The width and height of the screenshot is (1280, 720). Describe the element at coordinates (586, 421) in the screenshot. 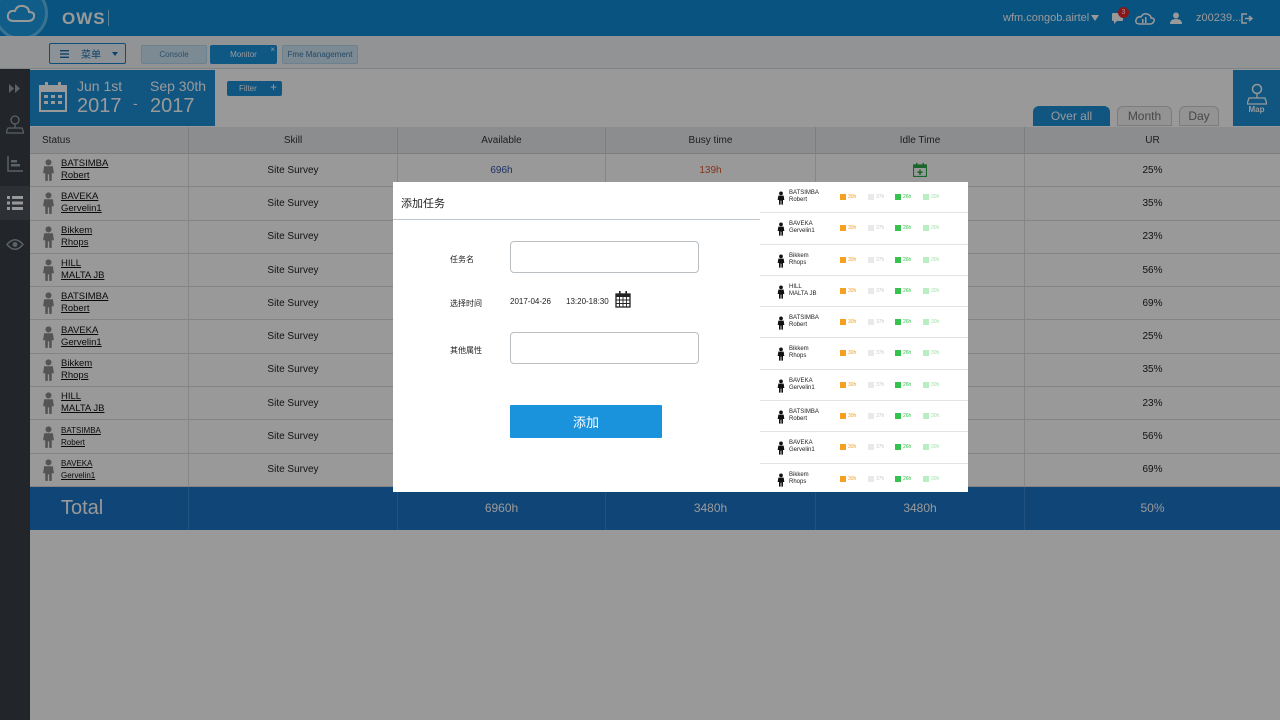

I see `add-button: 添加` at that location.